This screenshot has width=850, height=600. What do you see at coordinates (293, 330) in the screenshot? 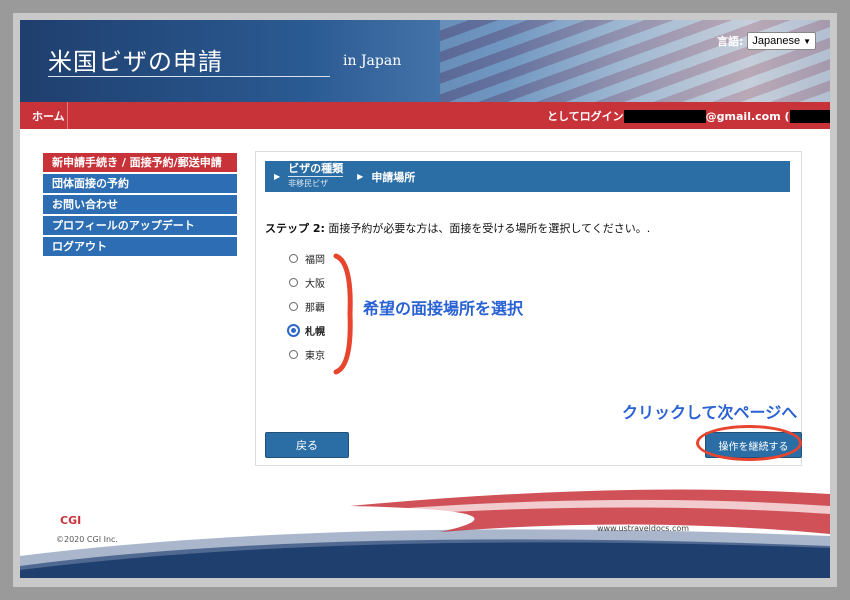
I see `radio-button-selected` at bounding box center [293, 330].